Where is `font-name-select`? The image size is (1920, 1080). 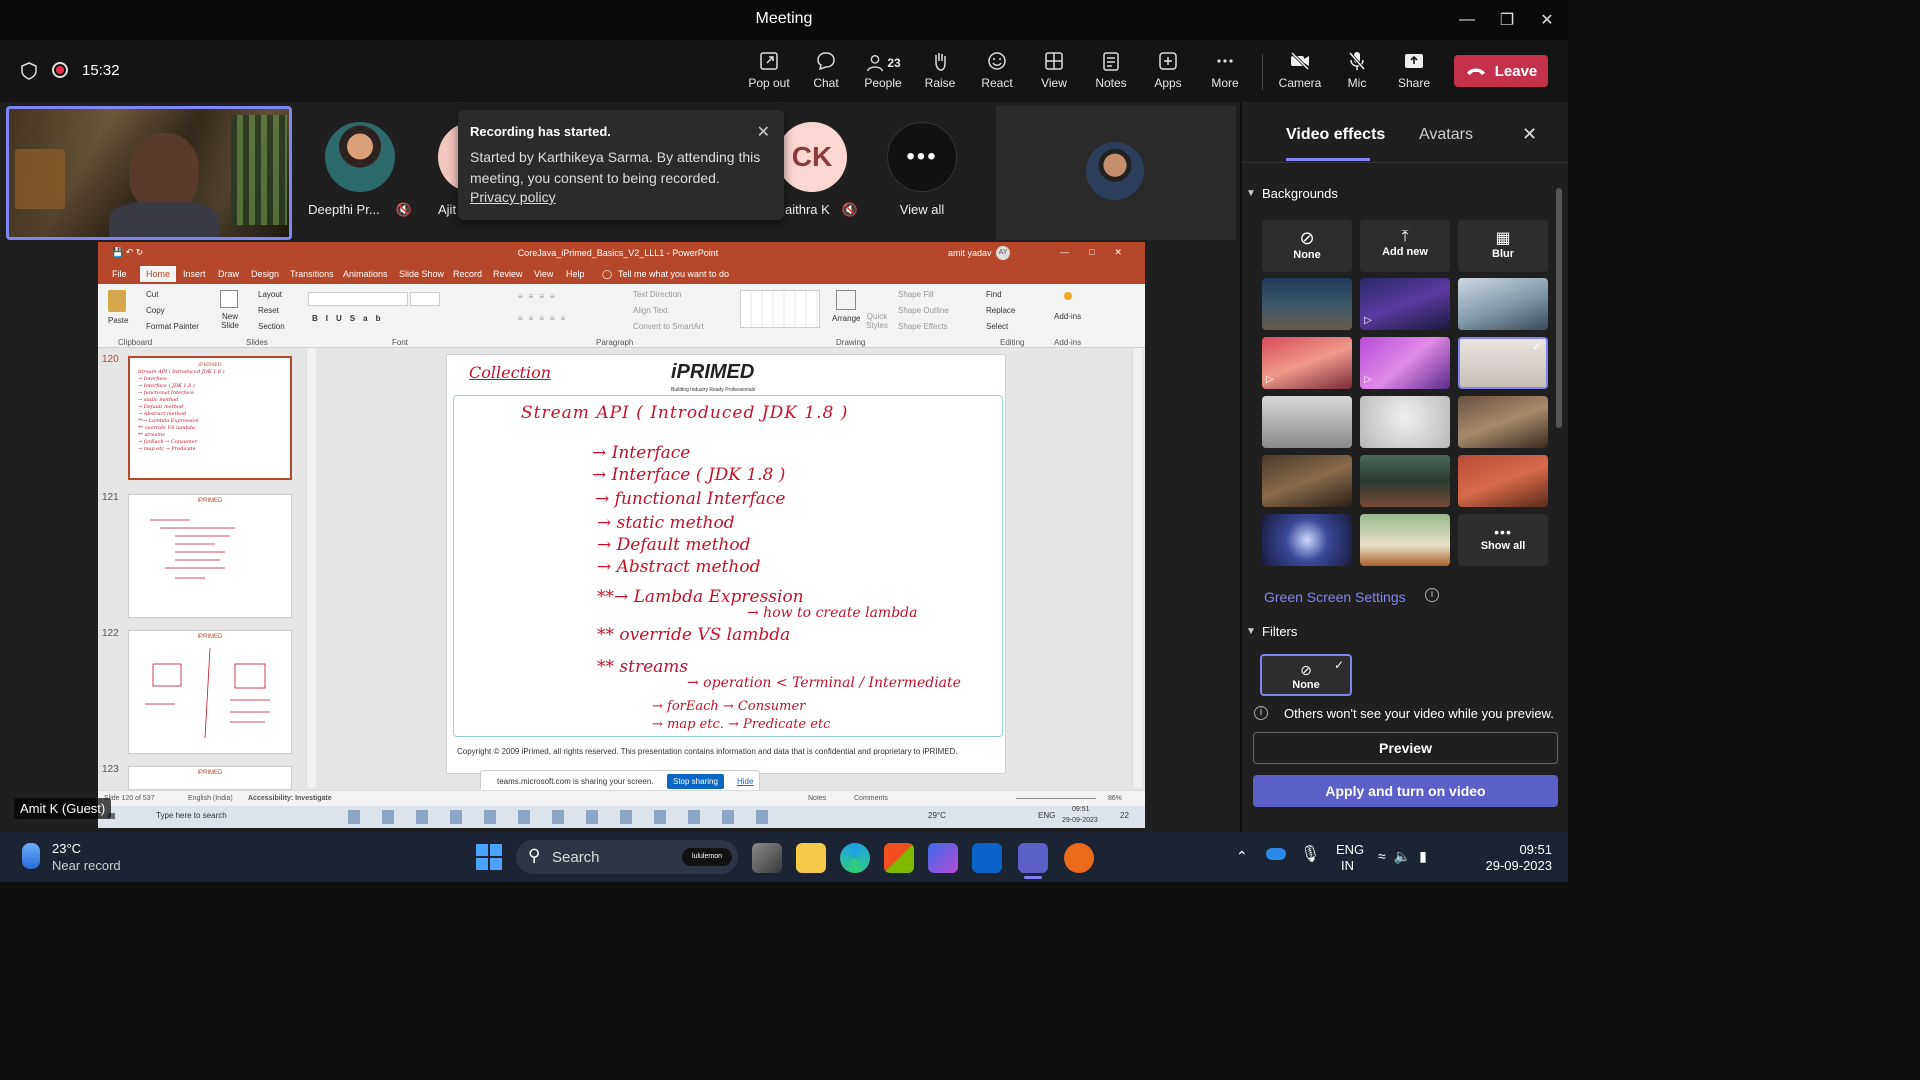 font-name-select is located at coordinates (358, 299).